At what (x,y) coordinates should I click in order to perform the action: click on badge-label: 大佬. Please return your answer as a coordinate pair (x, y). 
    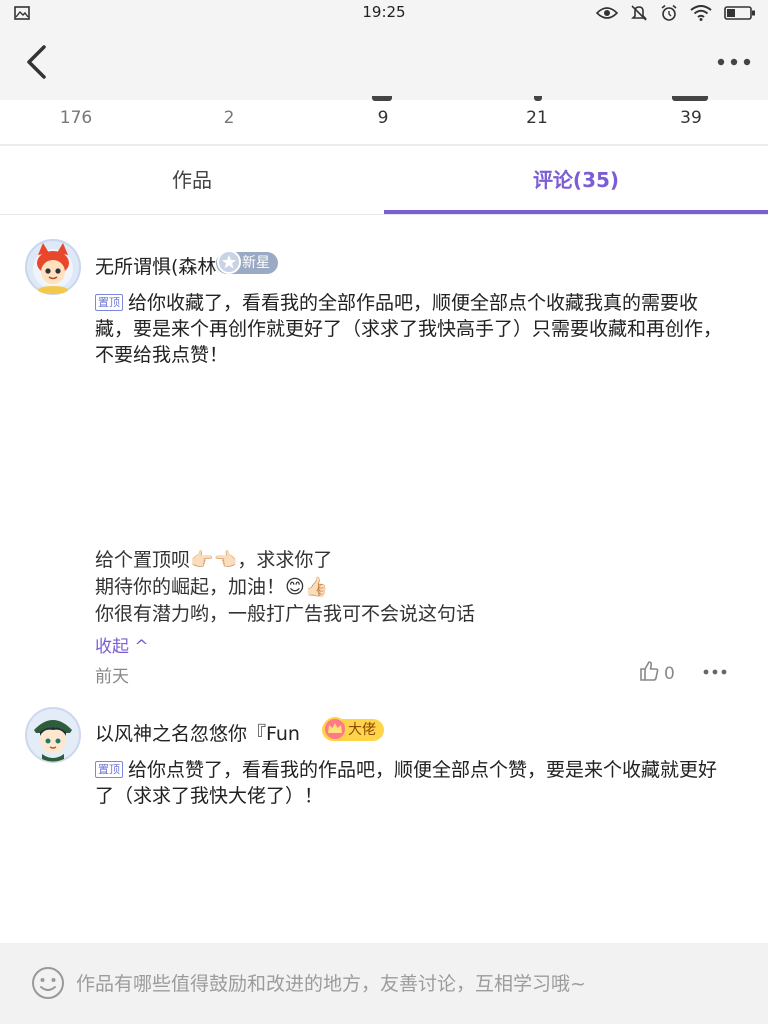
    Looking at the image, I should click on (362, 730).